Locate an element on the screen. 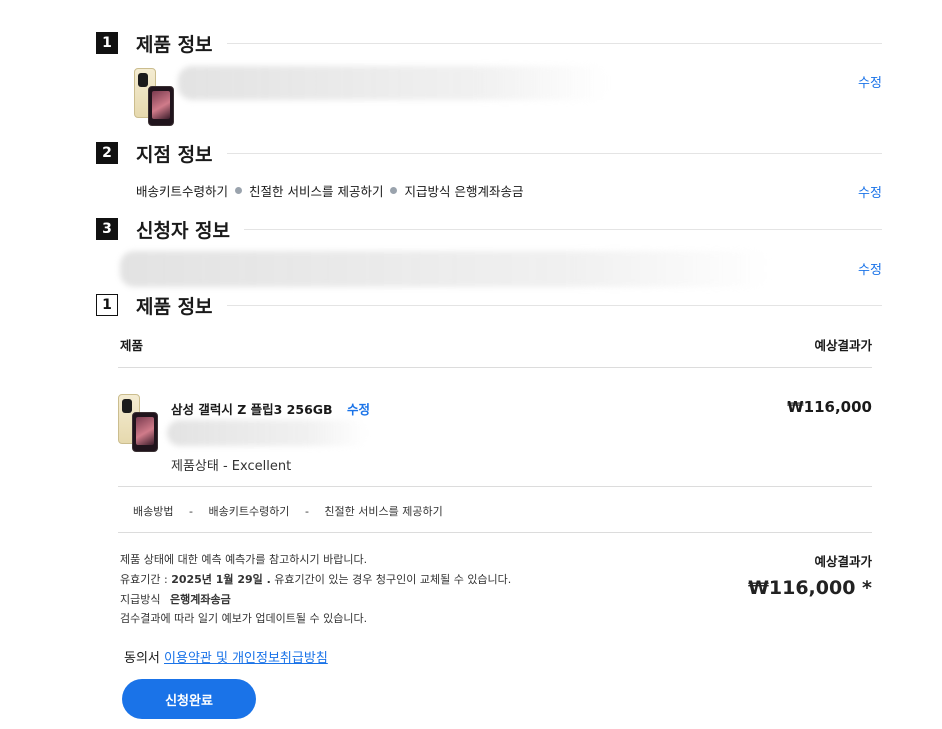  edit-branch-link: 수정 is located at coordinates (870, 191).